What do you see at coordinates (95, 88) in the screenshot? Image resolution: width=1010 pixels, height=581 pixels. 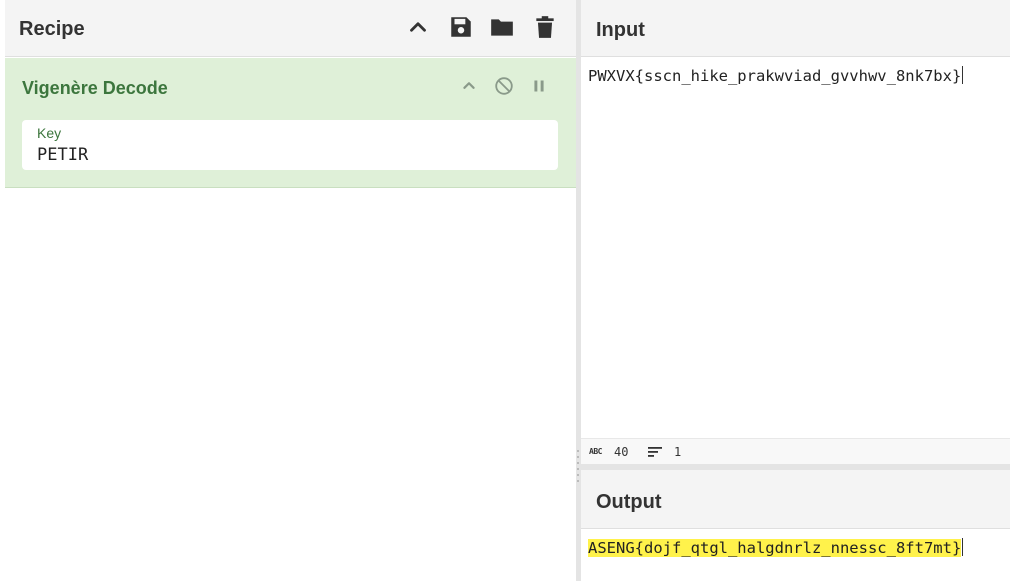 I see `operation-title: Vigenère Decode` at bounding box center [95, 88].